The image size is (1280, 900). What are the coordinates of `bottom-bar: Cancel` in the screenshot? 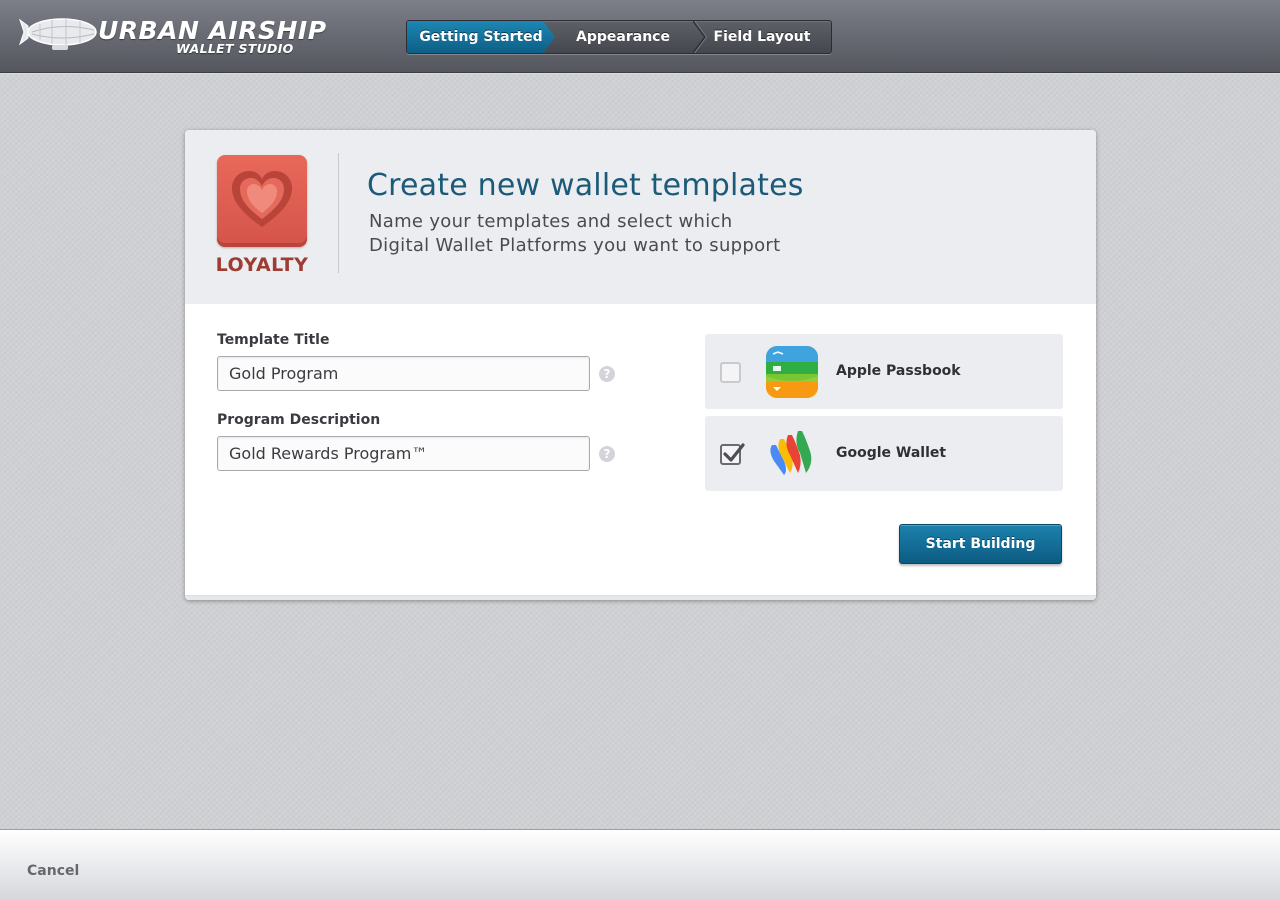 It's located at (640, 864).